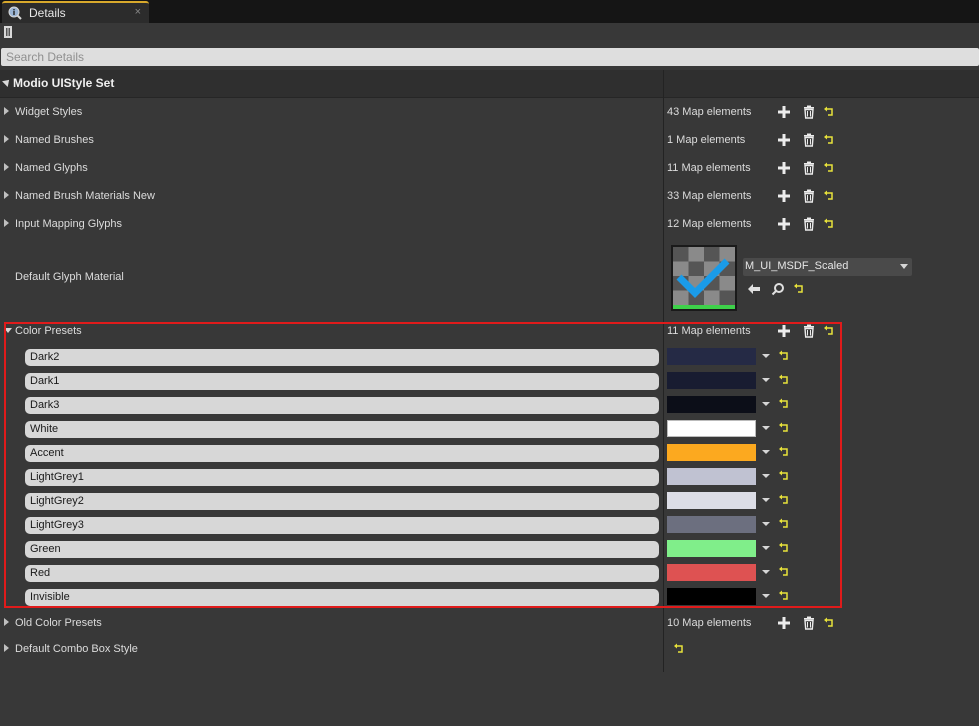  I want to click on property-label-old-color-presets: Old Color Presets, so click(58, 623).